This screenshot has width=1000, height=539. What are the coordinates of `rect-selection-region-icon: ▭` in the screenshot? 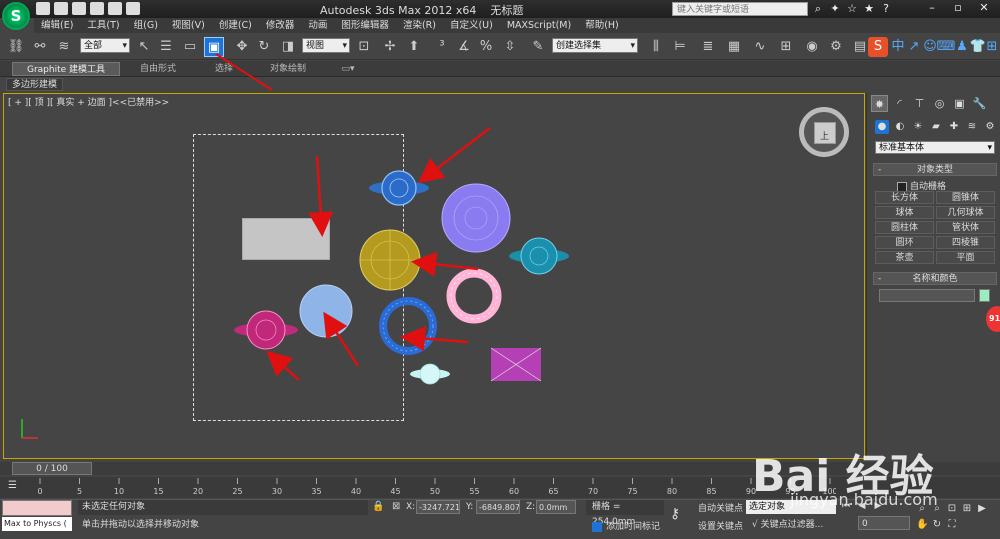 It's located at (190, 47).